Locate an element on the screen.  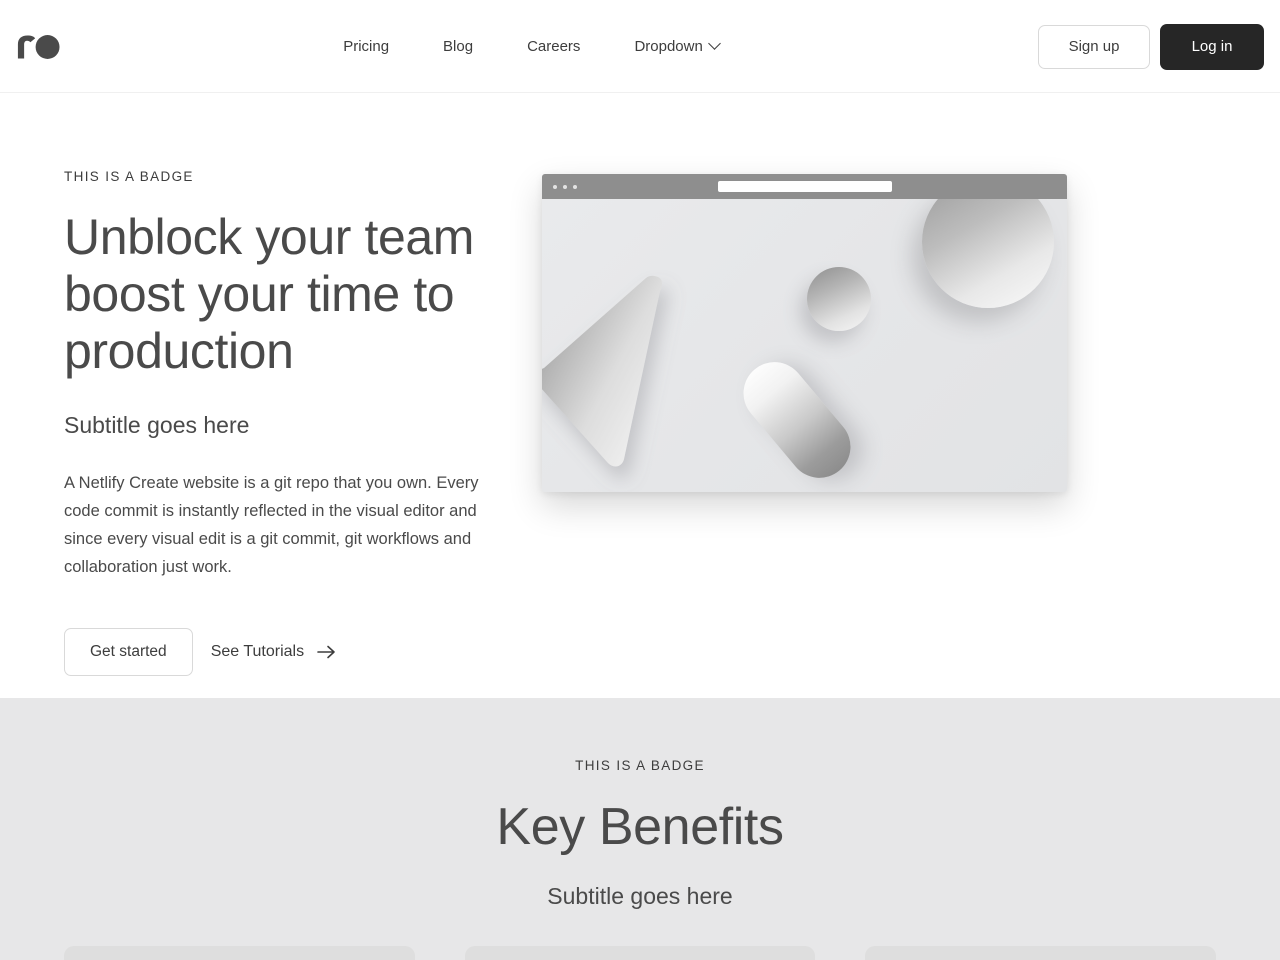
see-tutorials-label: See Tutorials is located at coordinates (257, 651).